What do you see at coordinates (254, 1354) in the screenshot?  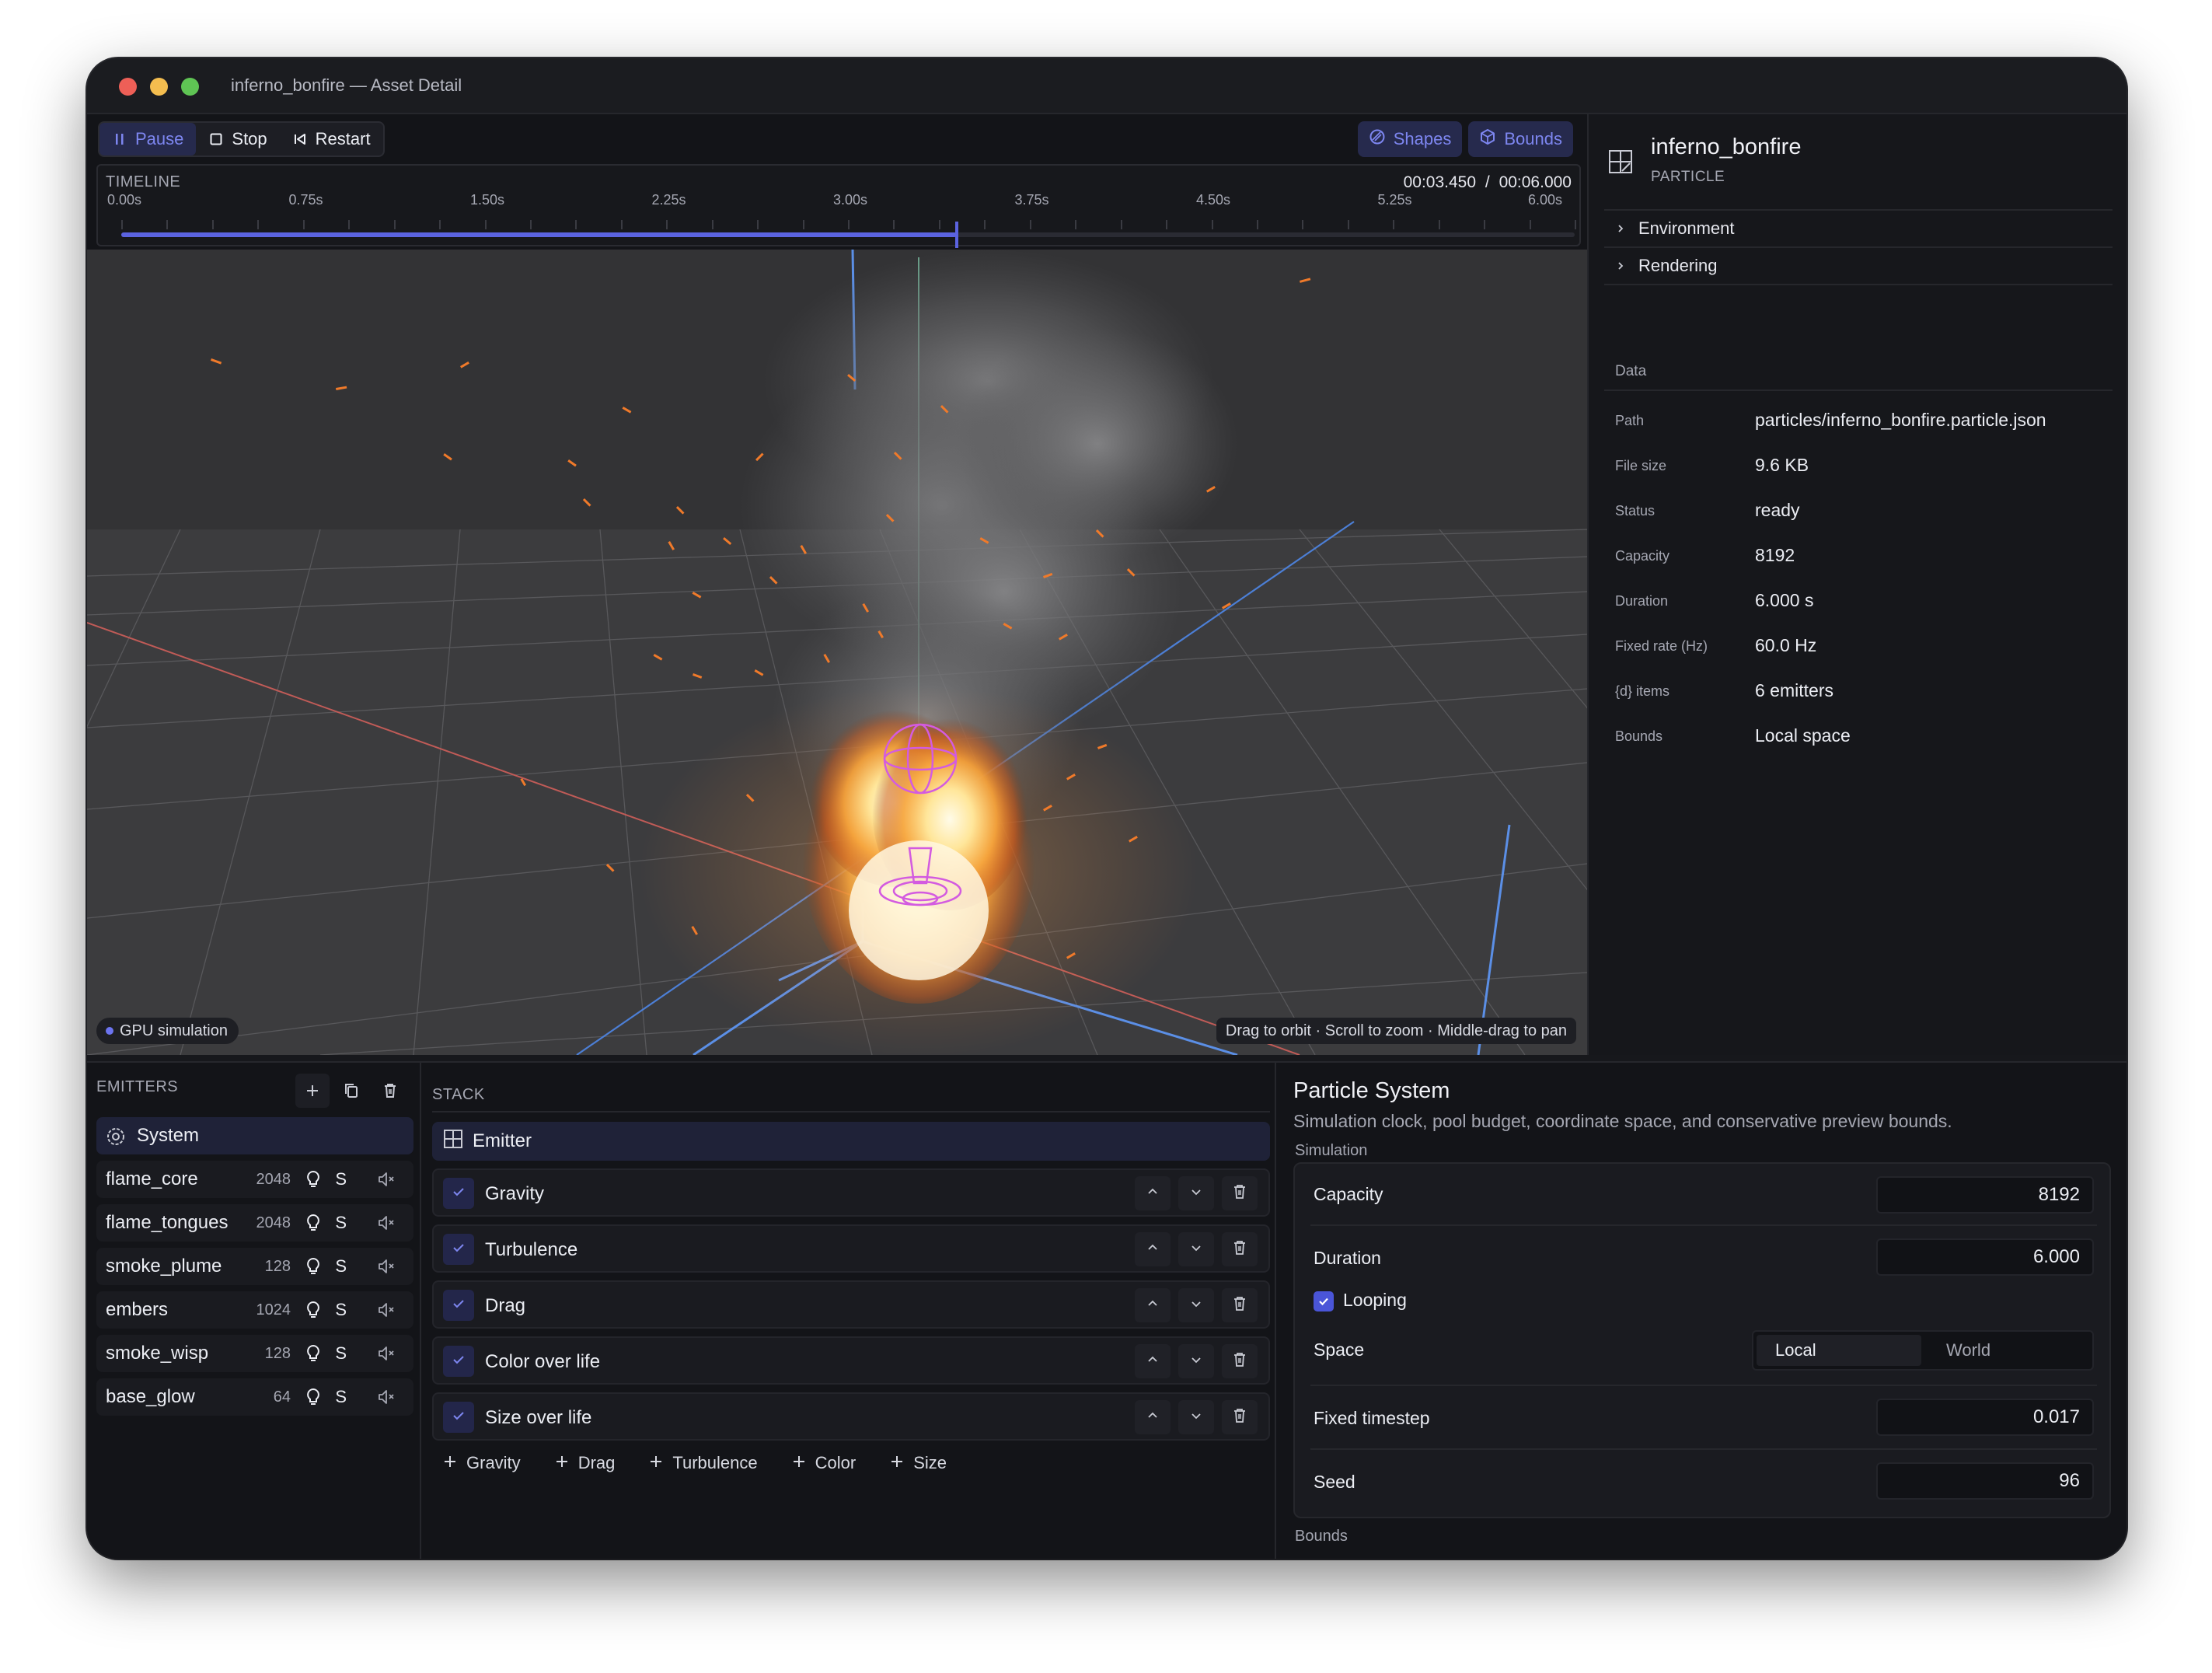 I see `emitter-row: smoke_wisp 128 S` at bounding box center [254, 1354].